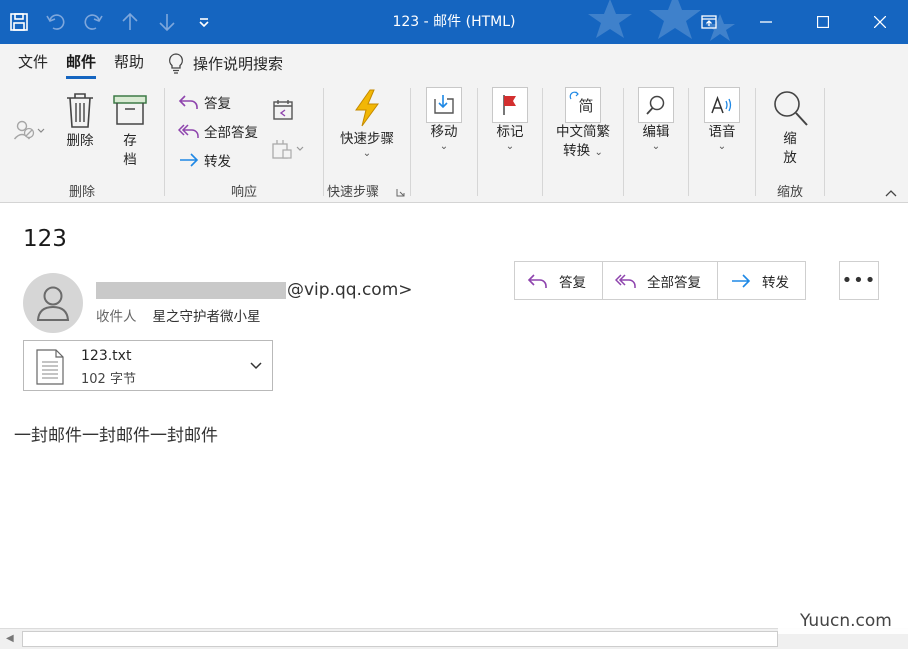 This screenshot has width=908, height=649. I want to click on customize-qat-button, so click(203, 22).